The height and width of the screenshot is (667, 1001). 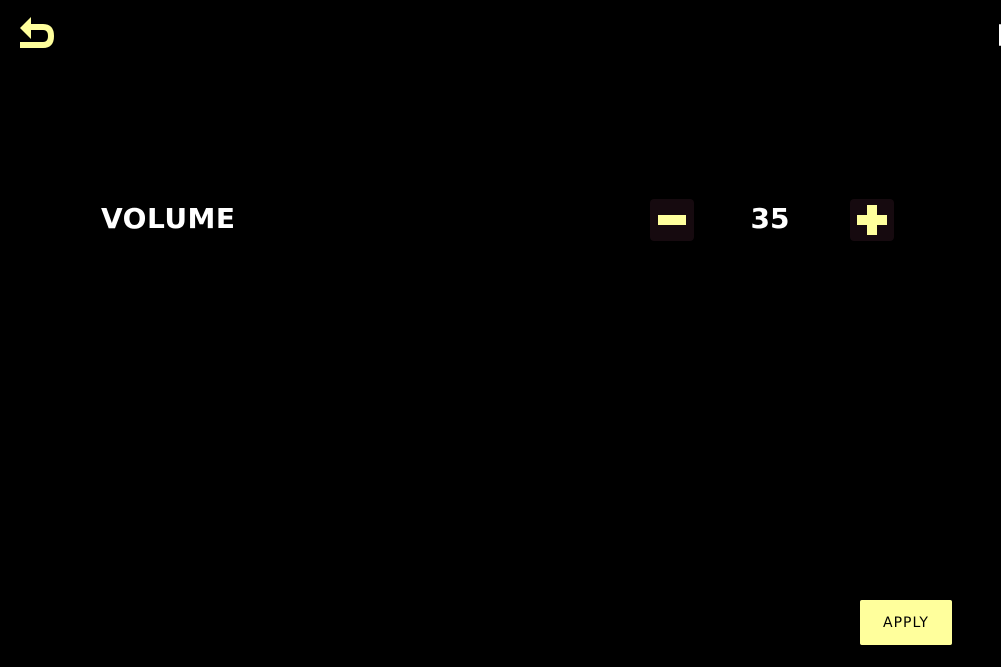 I want to click on apply-button: APPLY, so click(x=906, y=622).